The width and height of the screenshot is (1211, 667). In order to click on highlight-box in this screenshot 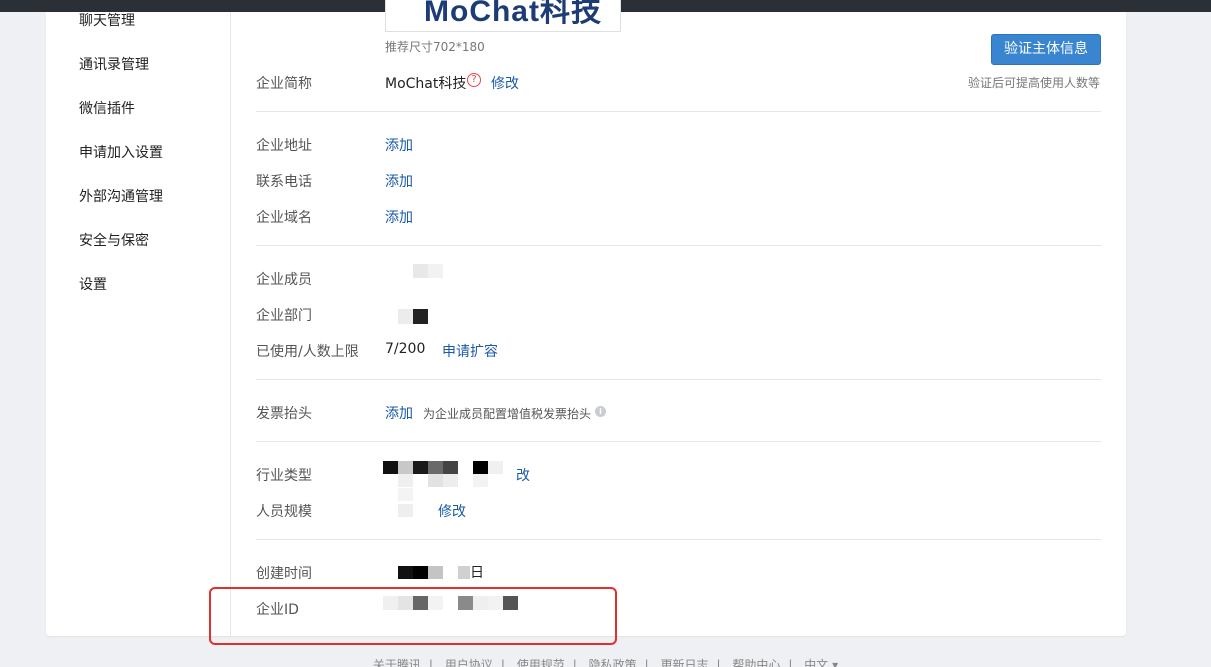, I will do `click(413, 616)`.